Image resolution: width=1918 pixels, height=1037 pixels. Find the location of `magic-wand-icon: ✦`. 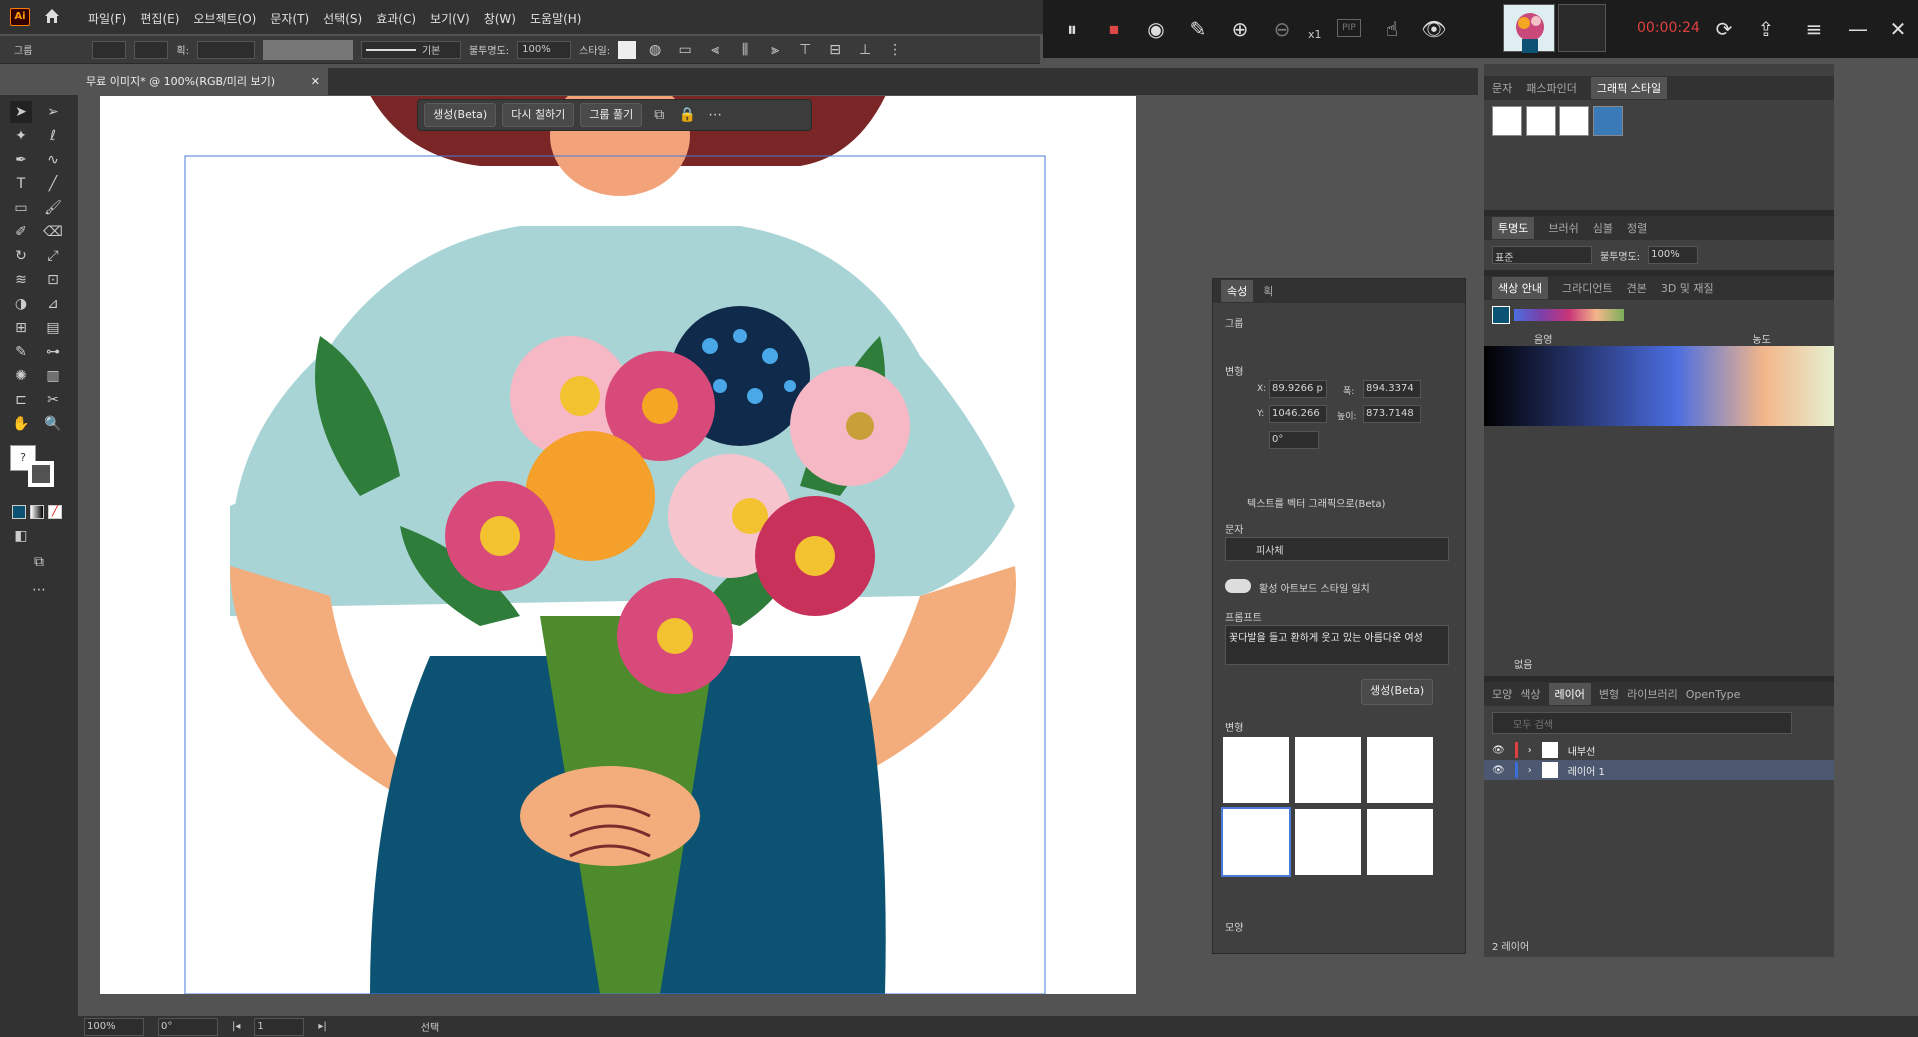

magic-wand-icon: ✦ is located at coordinates (21, 136).